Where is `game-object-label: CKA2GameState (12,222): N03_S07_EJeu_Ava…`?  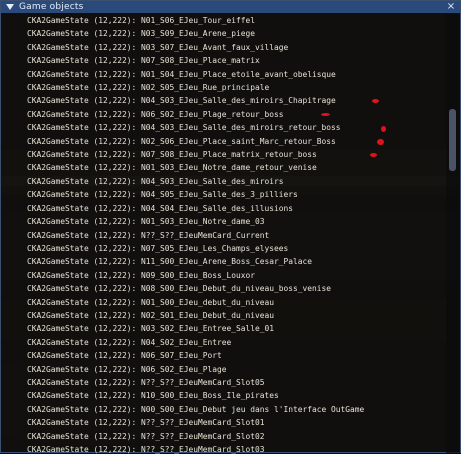 game-object-label: CKA2GameState (12,222): N03_S07_EJeu_Ava… is located at coordinates (158, 47).